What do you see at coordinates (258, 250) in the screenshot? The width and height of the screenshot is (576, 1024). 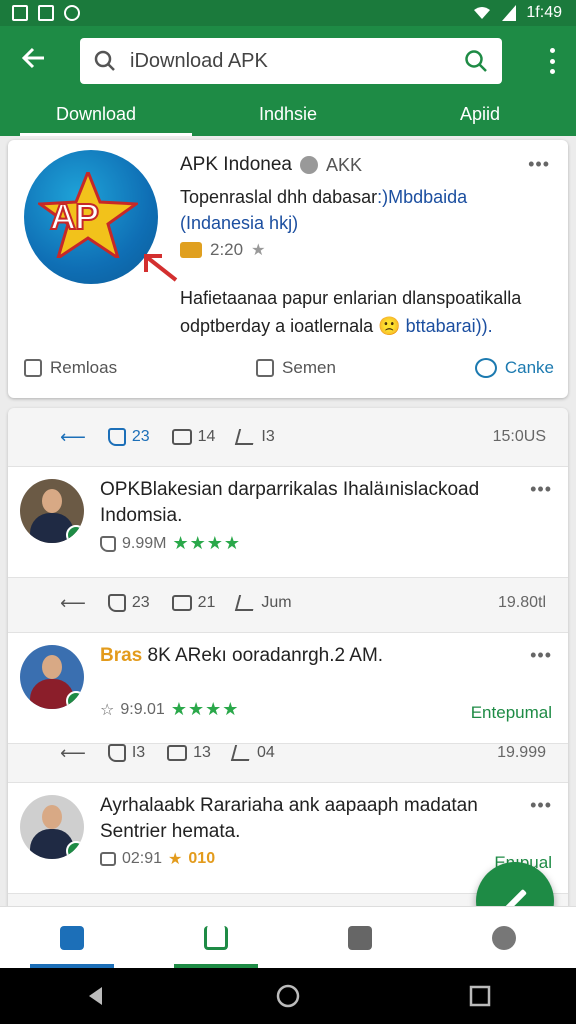 I see `star-icon: ★` at bounding box center [258, 250].